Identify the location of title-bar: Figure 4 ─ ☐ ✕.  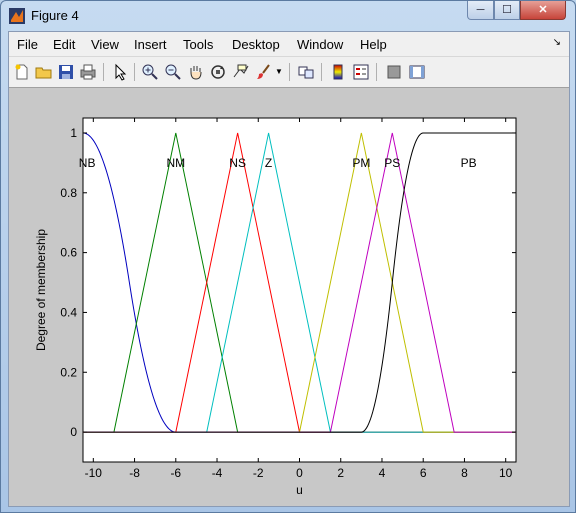
(288, 16).